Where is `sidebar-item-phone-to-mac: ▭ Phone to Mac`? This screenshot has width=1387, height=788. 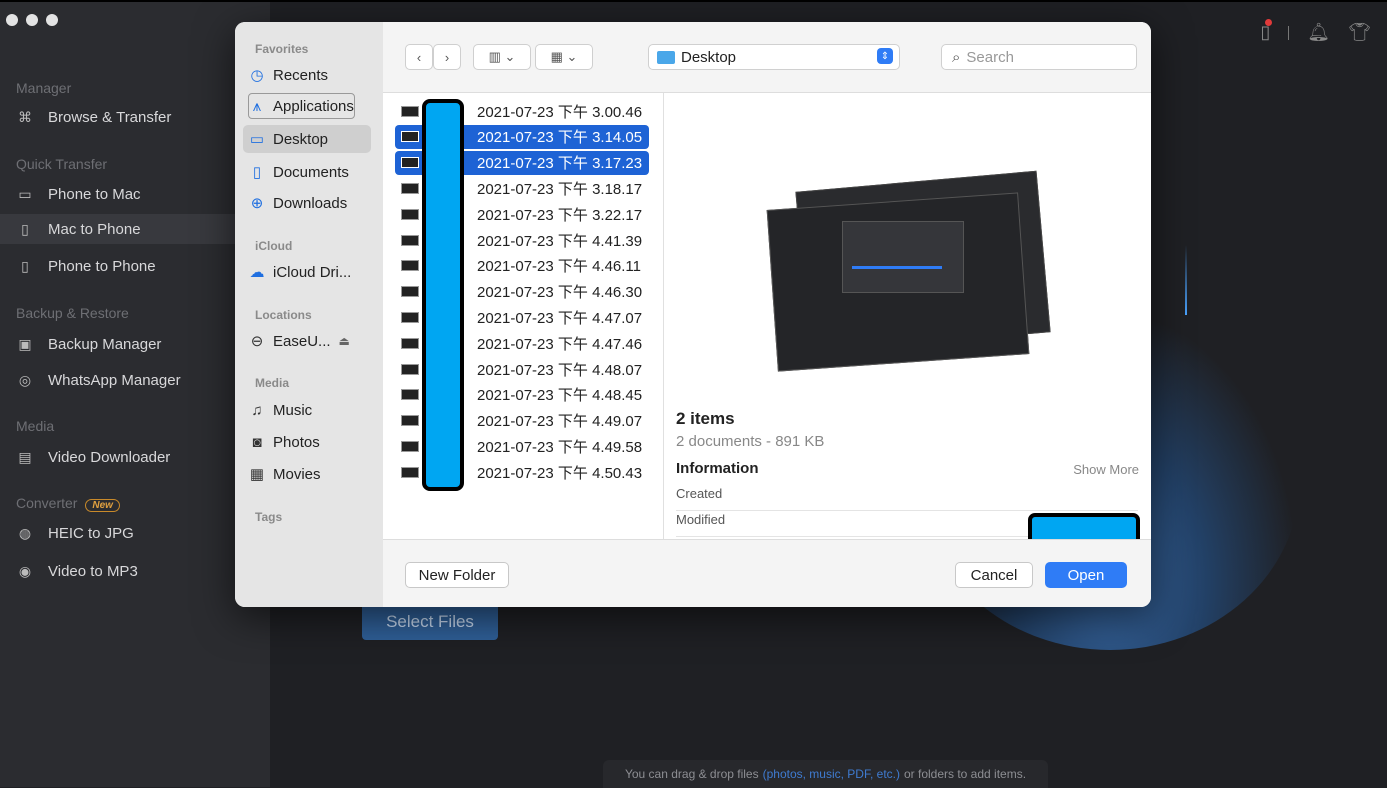
sidebar-item-phone-to-mac: ▭ Phone to Mac is located at coordinates (78, 194).